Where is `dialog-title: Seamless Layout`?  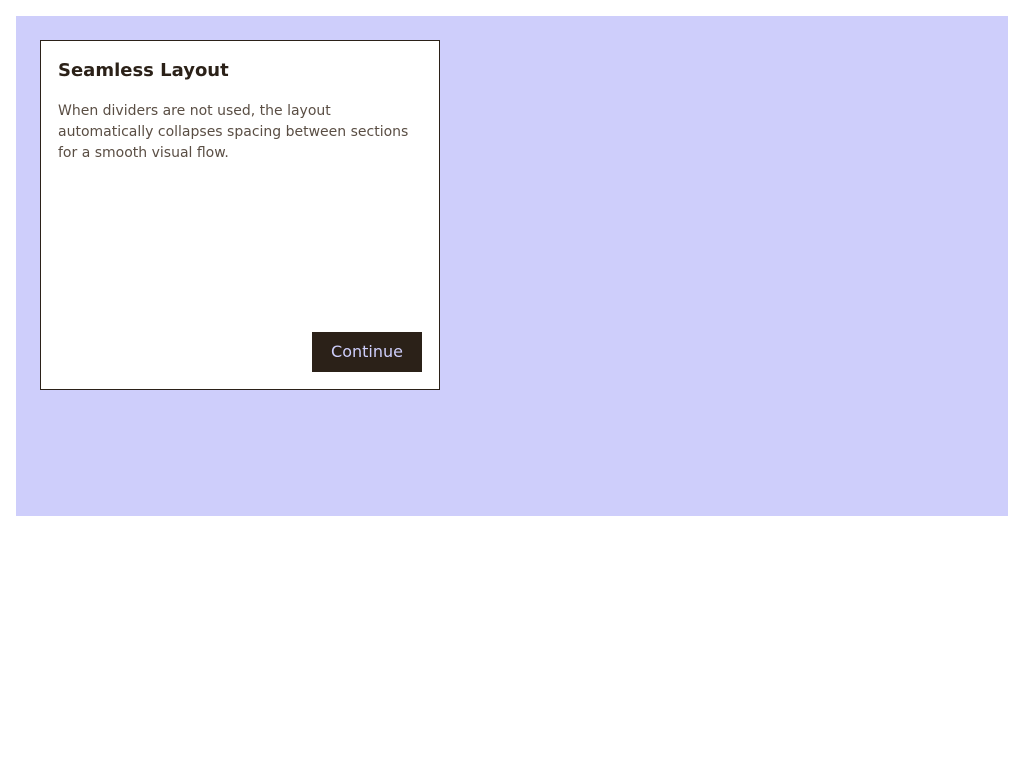
dialog-title: Seamless Layout is located at coordinates (143, 70).